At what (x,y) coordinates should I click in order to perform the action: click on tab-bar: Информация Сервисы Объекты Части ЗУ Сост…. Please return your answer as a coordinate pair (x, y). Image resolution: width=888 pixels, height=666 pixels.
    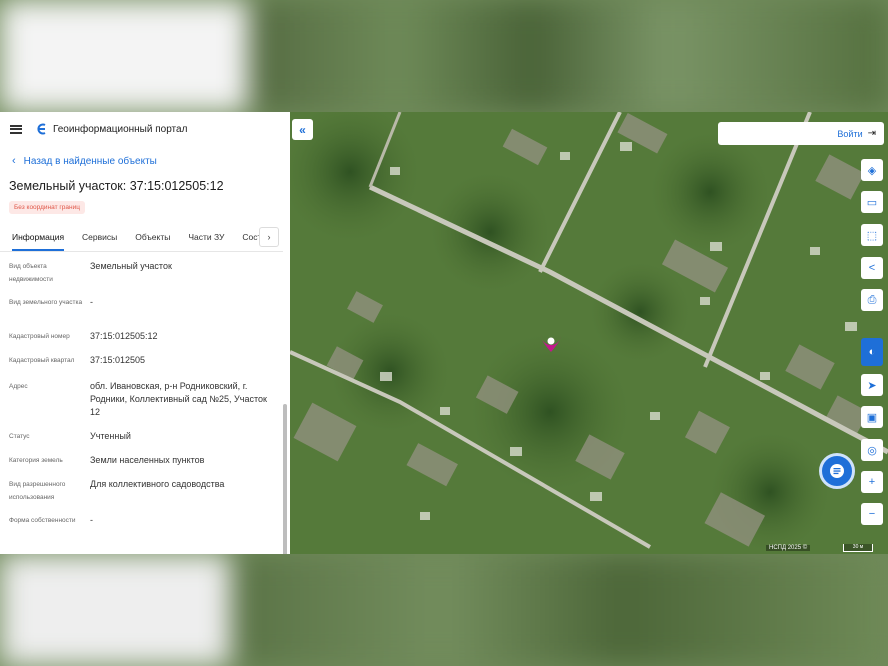
    Looking at the image, I should click on (141, 237).